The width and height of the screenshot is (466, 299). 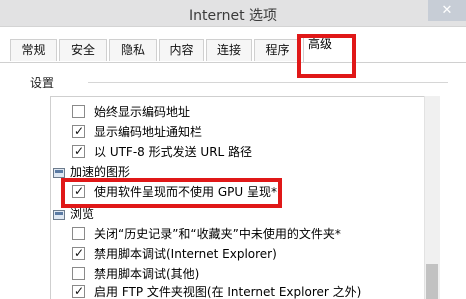 What do you see at coordinates (229, 50) in the screenshot?
I see `tab-connections: 连接` at bounding box center [229, 50].